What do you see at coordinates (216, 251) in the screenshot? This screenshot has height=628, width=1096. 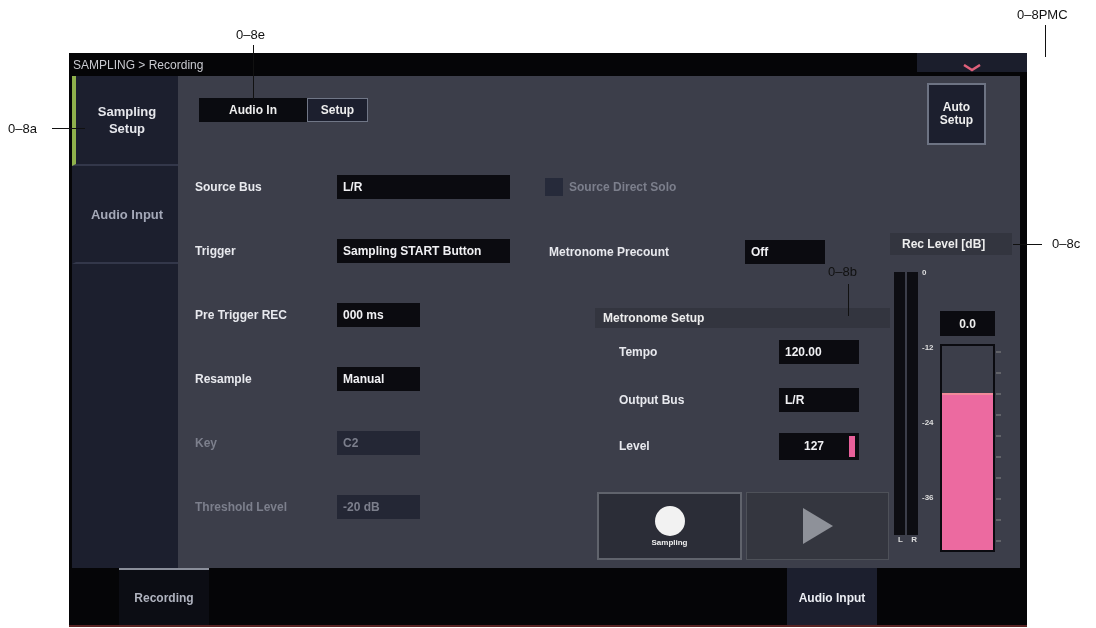 I see `field-label: Trigger` at bounding box center [216, 251].